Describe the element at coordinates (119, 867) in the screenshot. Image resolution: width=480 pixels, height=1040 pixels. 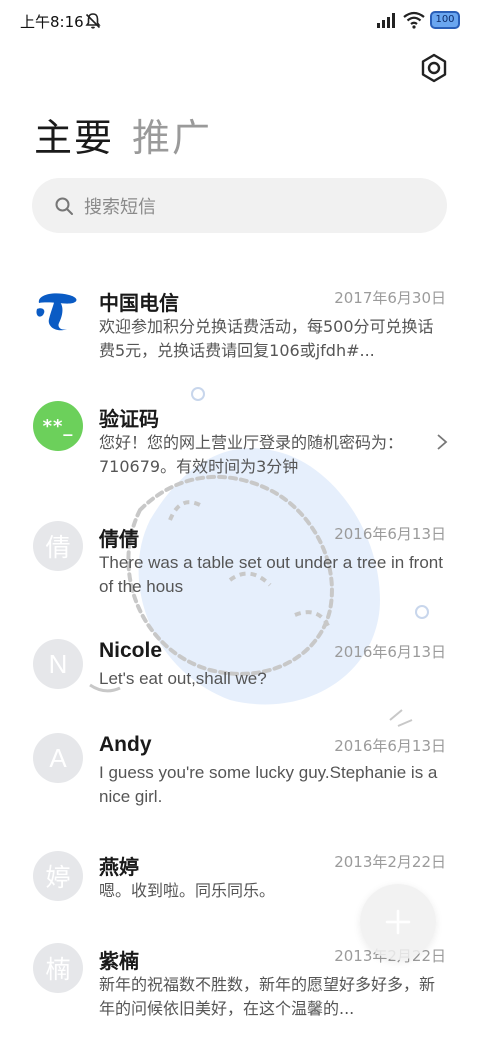
I see `contact-name: 燕婷` at that location.